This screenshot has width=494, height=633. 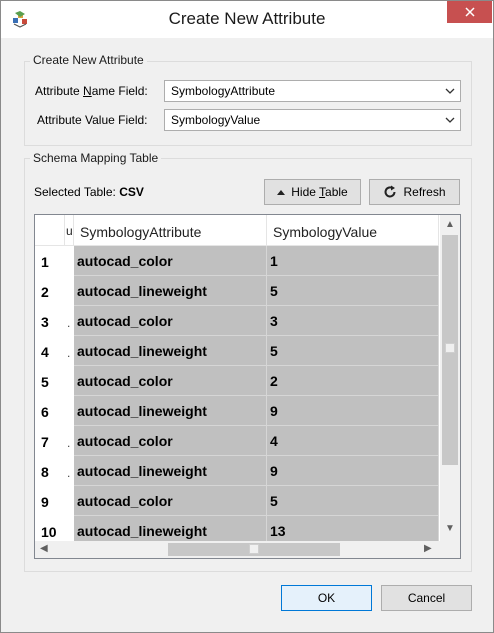 What do you see at coordinates (50, 381) in the screenshot?
I see `row-header: 5` at bounding box center [50, 381].